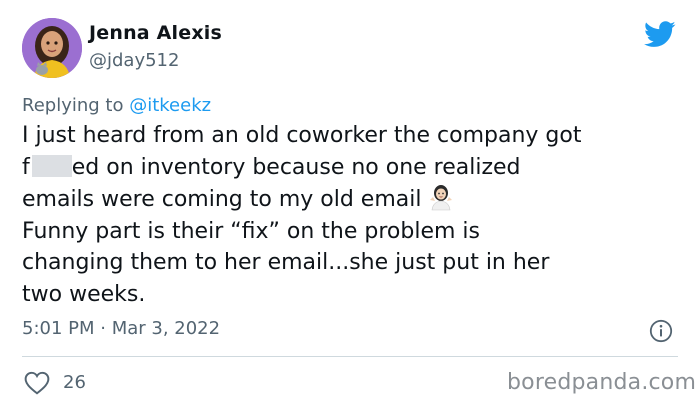 The width and height of the screenshot is (700, 410). I want to click on avatar, so click(52, 48).